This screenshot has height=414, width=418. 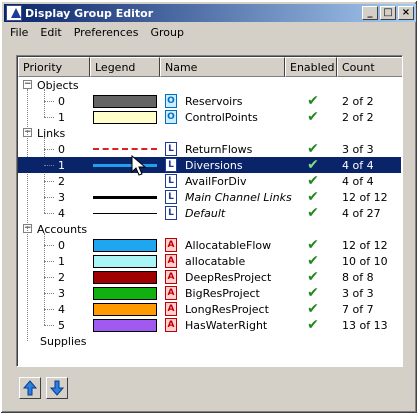 What do you see at coordinates (369, 67) in the screenshot?
I see `column-header-count: Count` at bounding box center [369, 67].